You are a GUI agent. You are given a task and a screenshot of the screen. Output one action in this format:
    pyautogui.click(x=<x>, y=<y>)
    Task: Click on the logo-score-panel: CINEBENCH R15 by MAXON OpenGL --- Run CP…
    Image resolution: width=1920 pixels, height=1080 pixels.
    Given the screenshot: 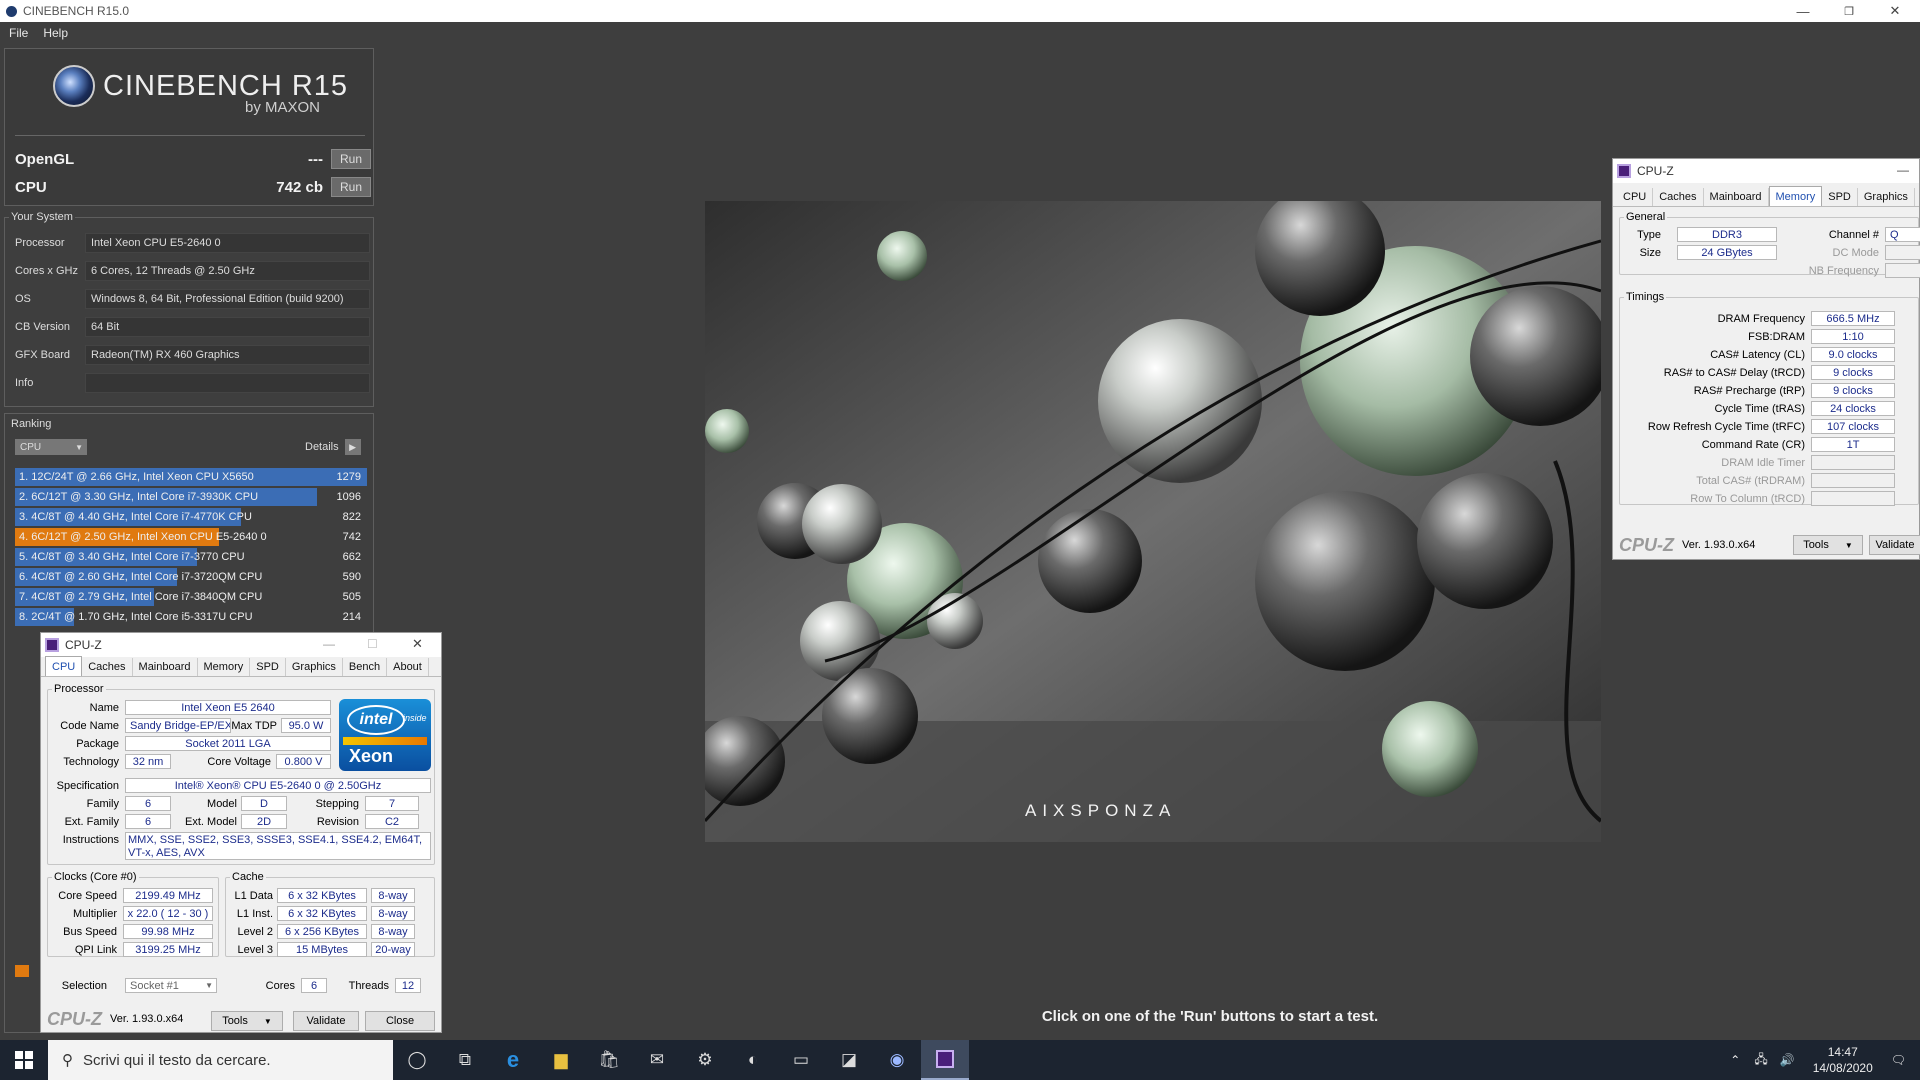 What is the action you would take?
    pyautogui.click(x=189, y=127)
    